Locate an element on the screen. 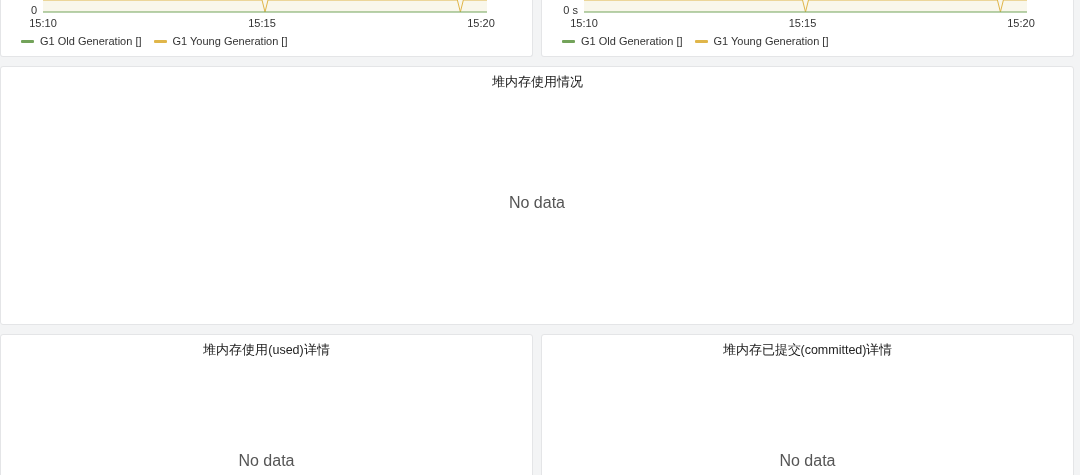 The height and width of the screenshot is (475, 1080). panel-title: 堆内存已提交(committed)详情 is located at coordinates (807, 350).